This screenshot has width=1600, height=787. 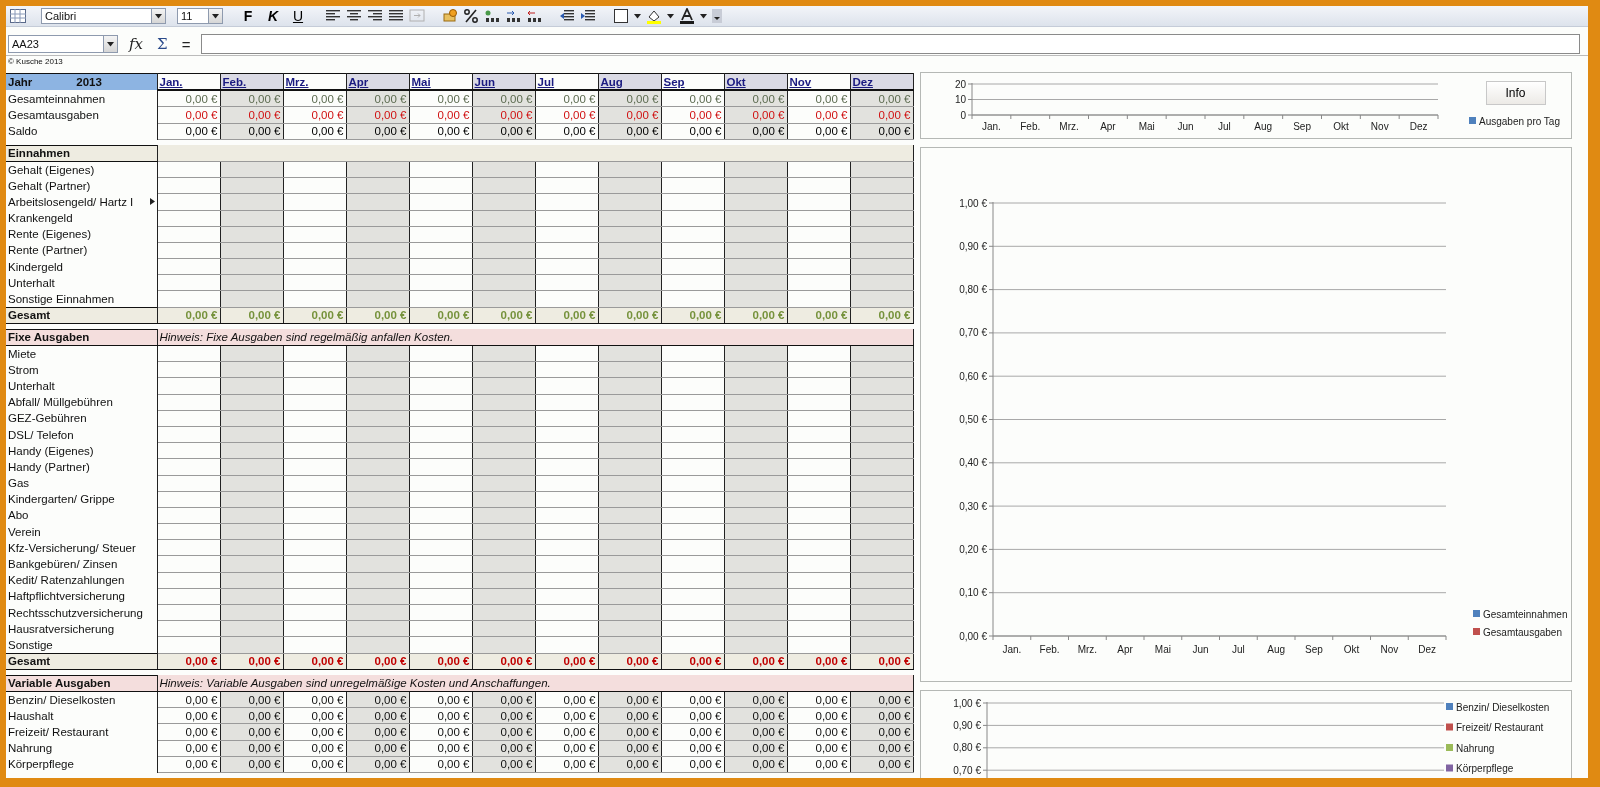 What do you see at coordinates (972, 593) in the screenshot?
I see `axis-label: 0,10 €` at bounding box center [972, 593].